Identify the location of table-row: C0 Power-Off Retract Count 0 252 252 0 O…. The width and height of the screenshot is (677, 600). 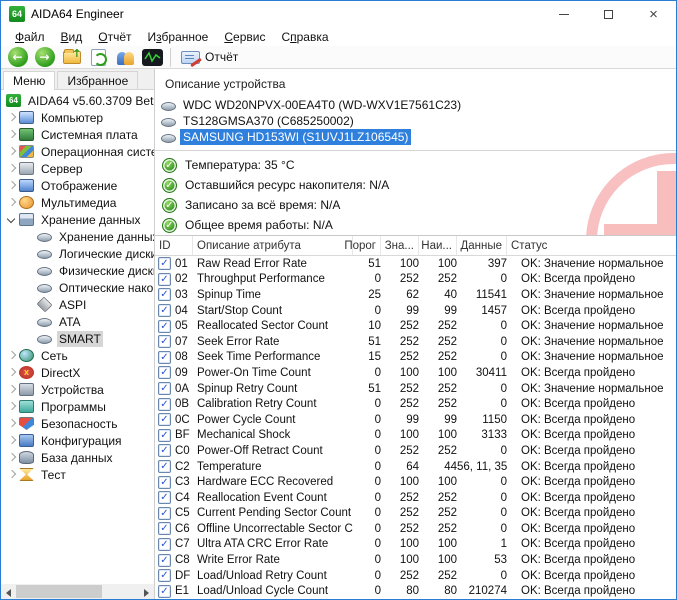
(415, 451).